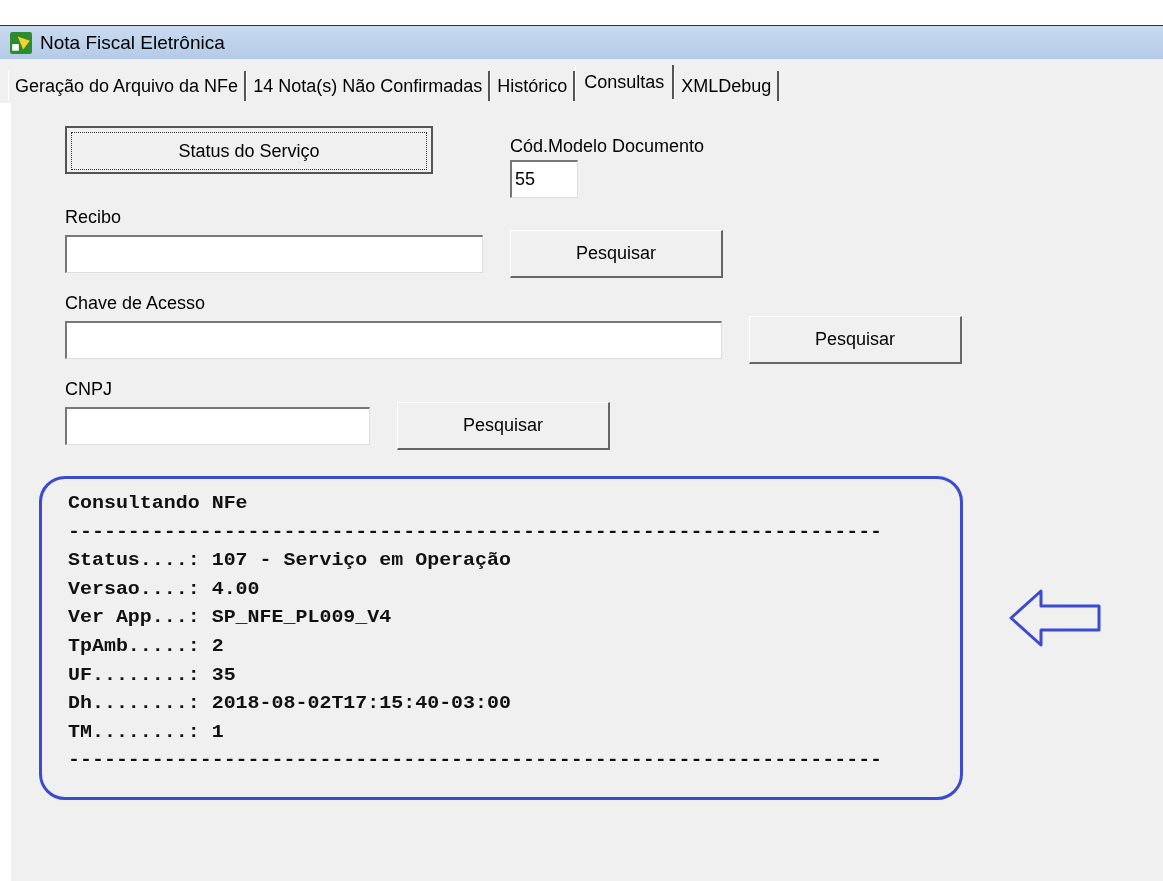 The image size is (1163, 881). What do you see at coordinates (290, 704) in the screenshot?
I see `output-line: Dh........: 2018-08-02T17:15:40-03:00` at bounding box center [290, 704].